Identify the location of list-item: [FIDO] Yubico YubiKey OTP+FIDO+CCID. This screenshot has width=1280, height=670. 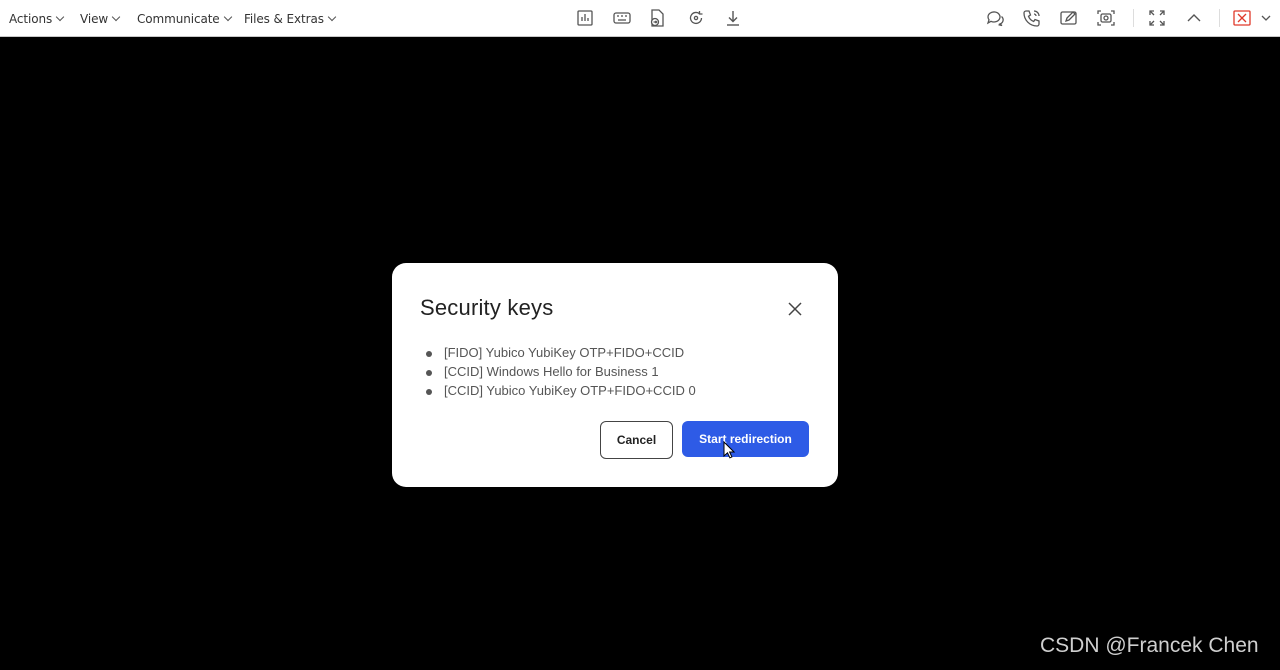
(561, 352).